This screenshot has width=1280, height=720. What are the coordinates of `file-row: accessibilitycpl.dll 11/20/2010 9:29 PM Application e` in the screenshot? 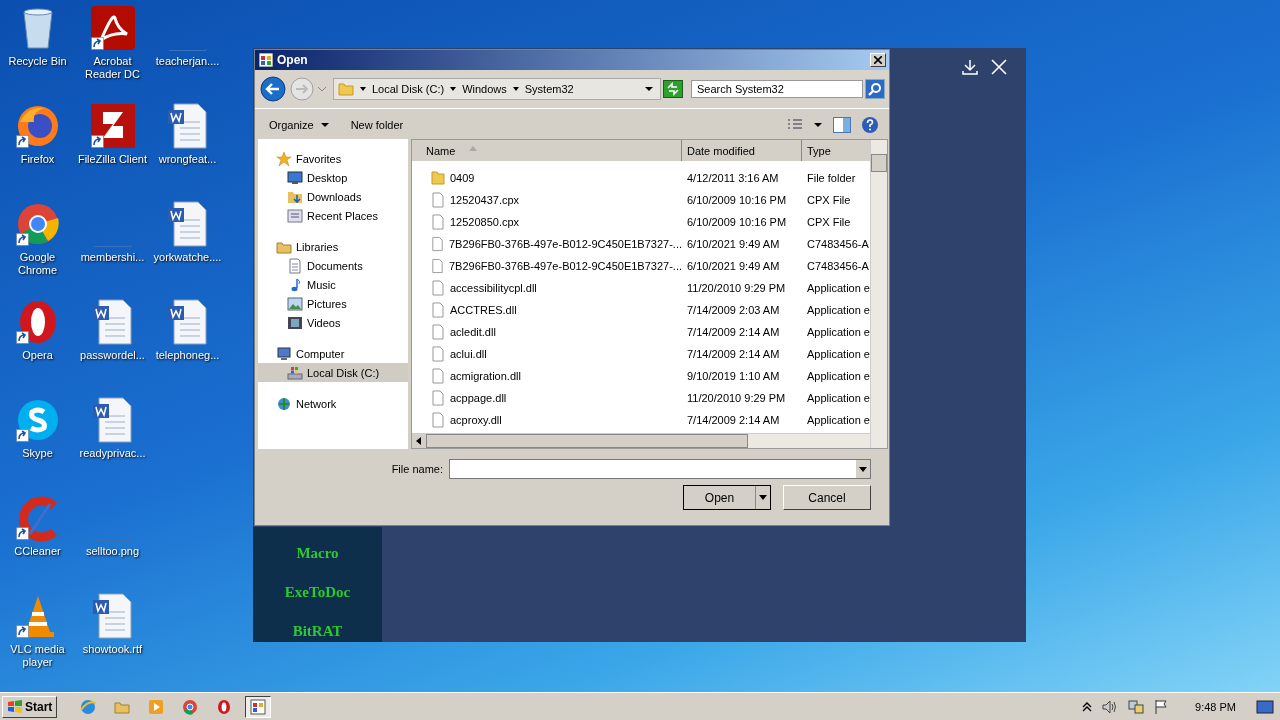 It's located at (641, 288).